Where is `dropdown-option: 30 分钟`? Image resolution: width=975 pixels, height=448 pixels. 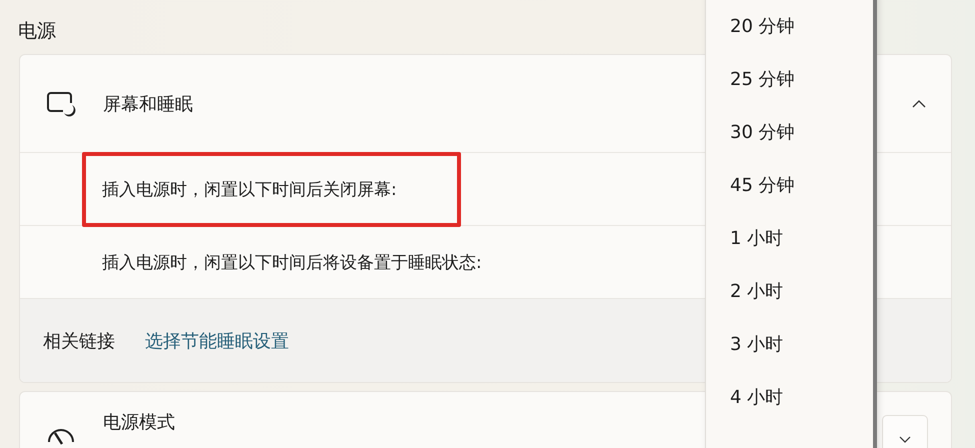 dropdown-option: 30 分钟 is located at coordinates (789, 144).